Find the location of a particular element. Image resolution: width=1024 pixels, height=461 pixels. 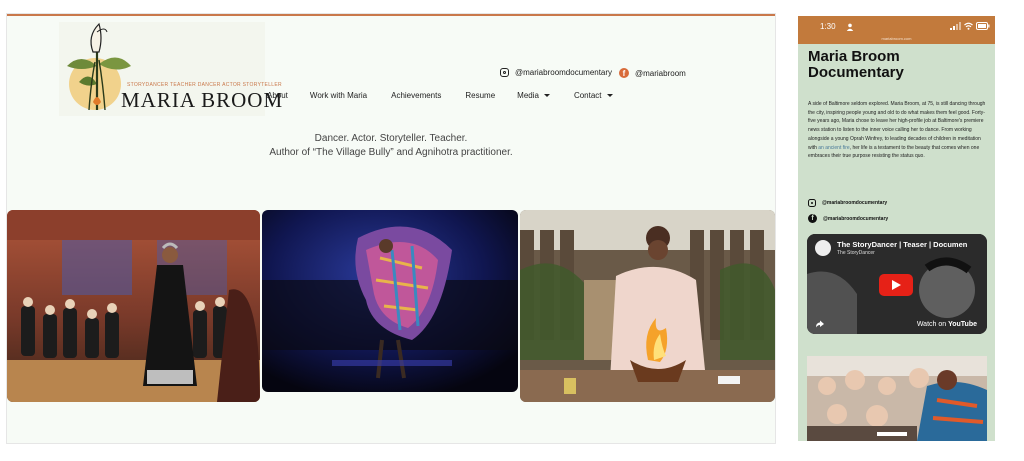

watch-on-label: Watch on is located at coordinates (931, 324).